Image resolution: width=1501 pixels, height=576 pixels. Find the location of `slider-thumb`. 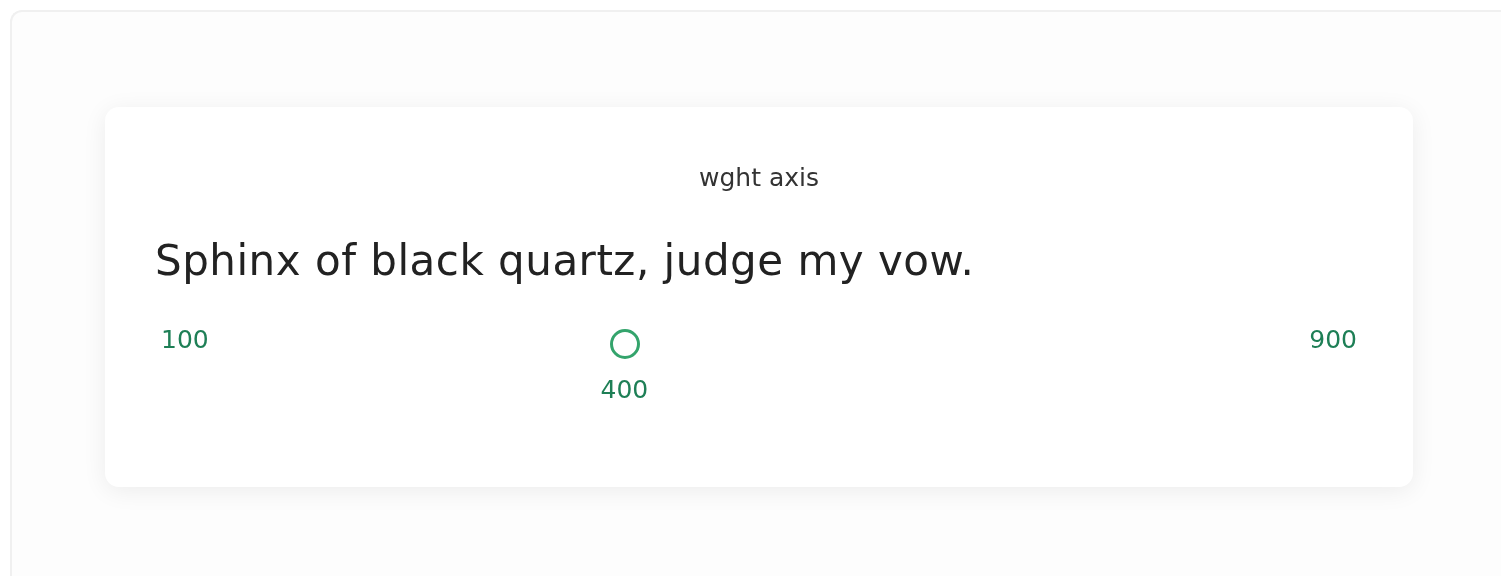

slider-thumb is located at coordinates (625, 344).